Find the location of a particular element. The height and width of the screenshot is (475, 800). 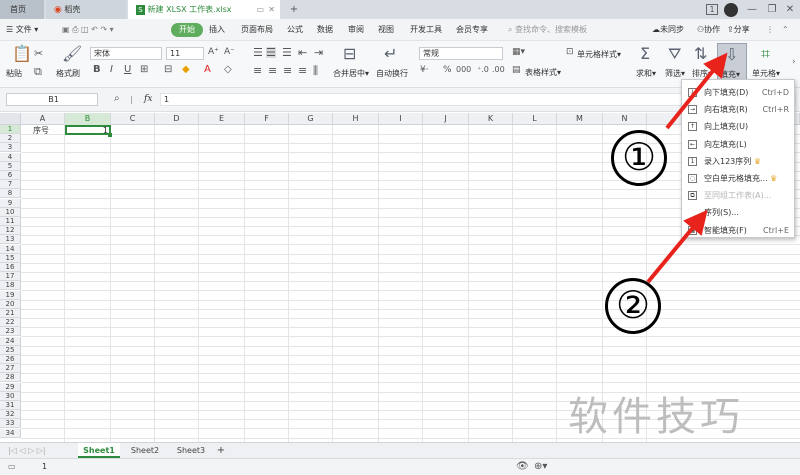

sheet-tab-sheet1: Sheet1 is located at coordinates (99, 450).